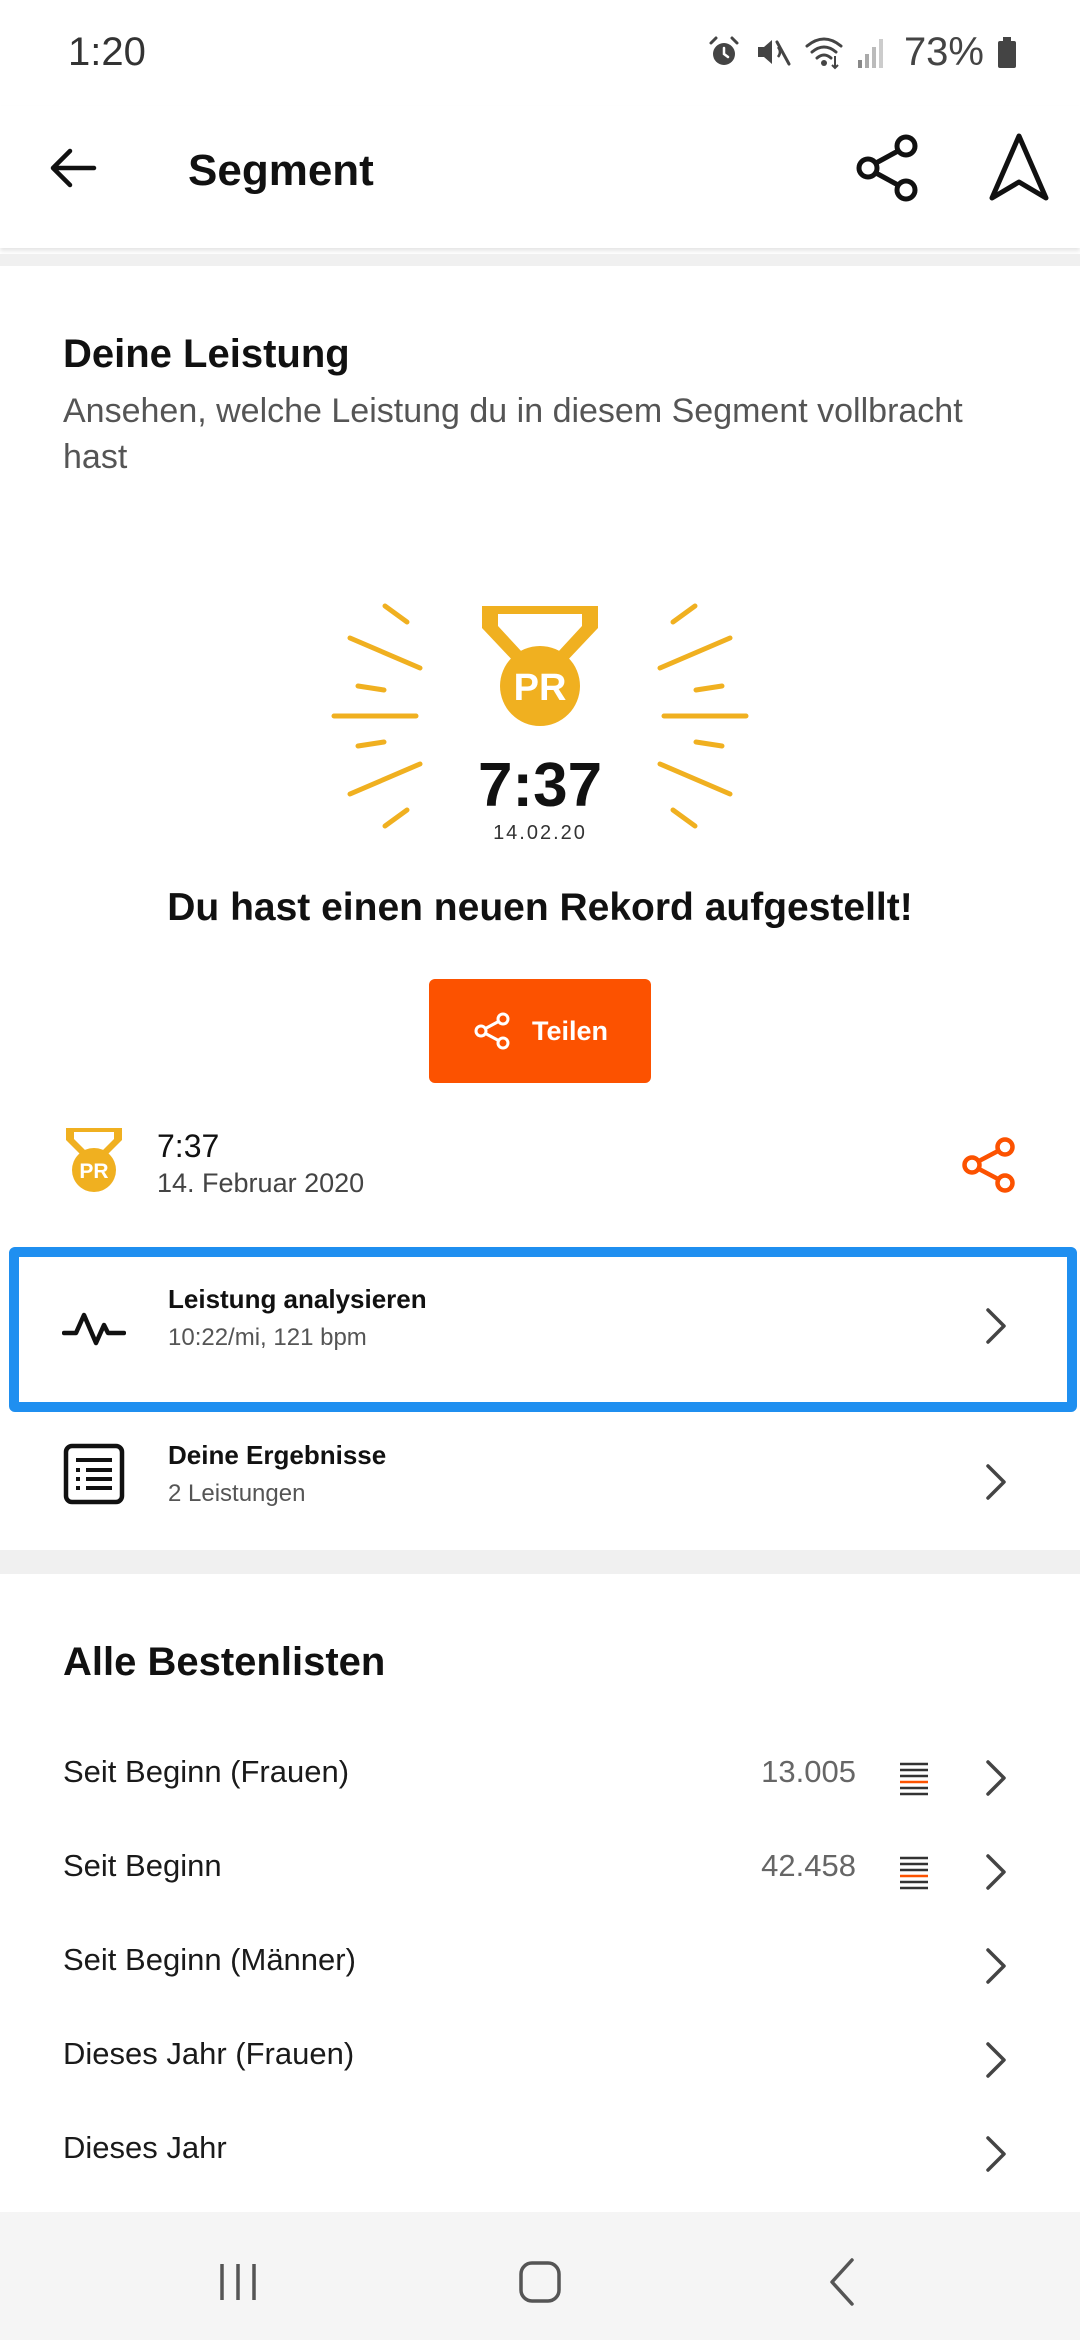 The width and height of the screenshot is (1080, 2340). What do you see at coordinates (540, 833) in the screenshot?
I see `pr-date: 14.02.20` at bounding box center [540, 833].